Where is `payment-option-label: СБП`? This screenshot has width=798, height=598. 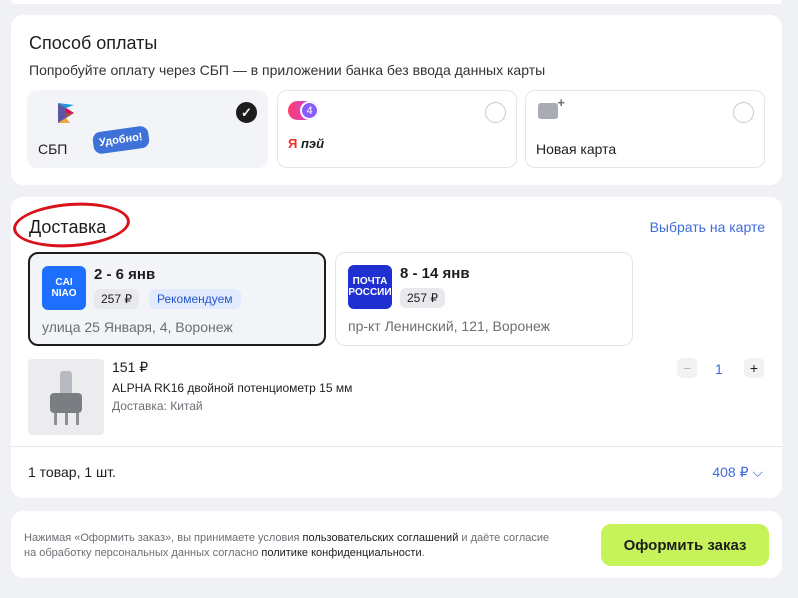
payment-option-label: СБП is located at coordinates (53, 149).